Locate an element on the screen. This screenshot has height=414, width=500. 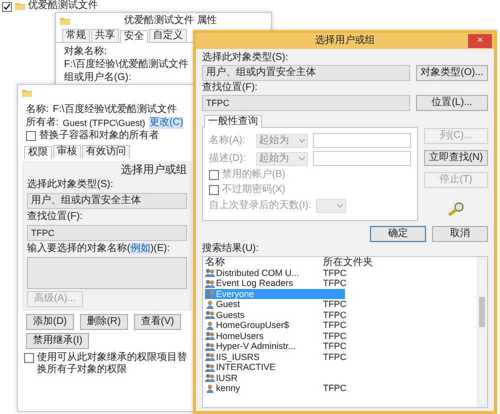
tab: 自定义 is located at coordinates (168, 35).